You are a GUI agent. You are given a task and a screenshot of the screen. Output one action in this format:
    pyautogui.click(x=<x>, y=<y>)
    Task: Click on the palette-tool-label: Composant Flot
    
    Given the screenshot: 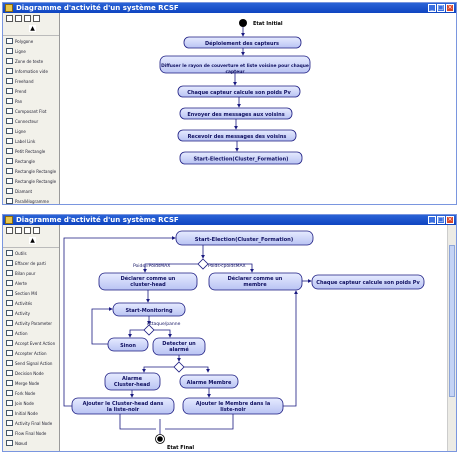 What is the action you would take?
    pyautogui.click(x=31, y=111)
    